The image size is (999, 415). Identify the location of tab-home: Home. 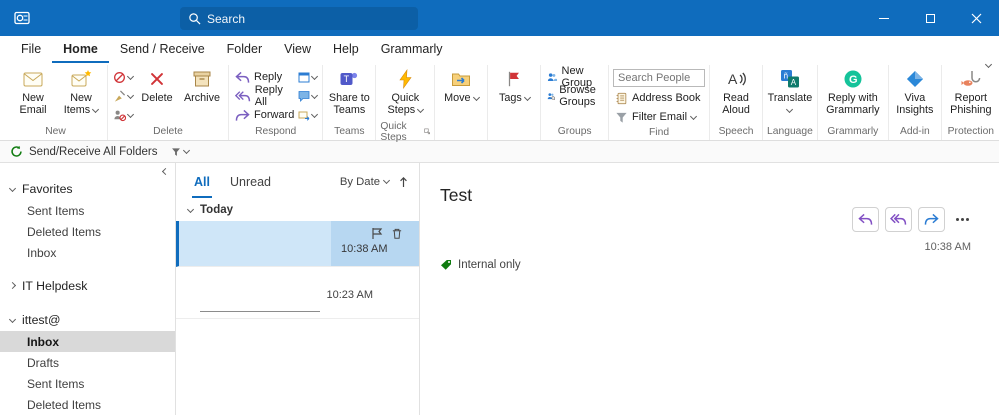
(80, 49).